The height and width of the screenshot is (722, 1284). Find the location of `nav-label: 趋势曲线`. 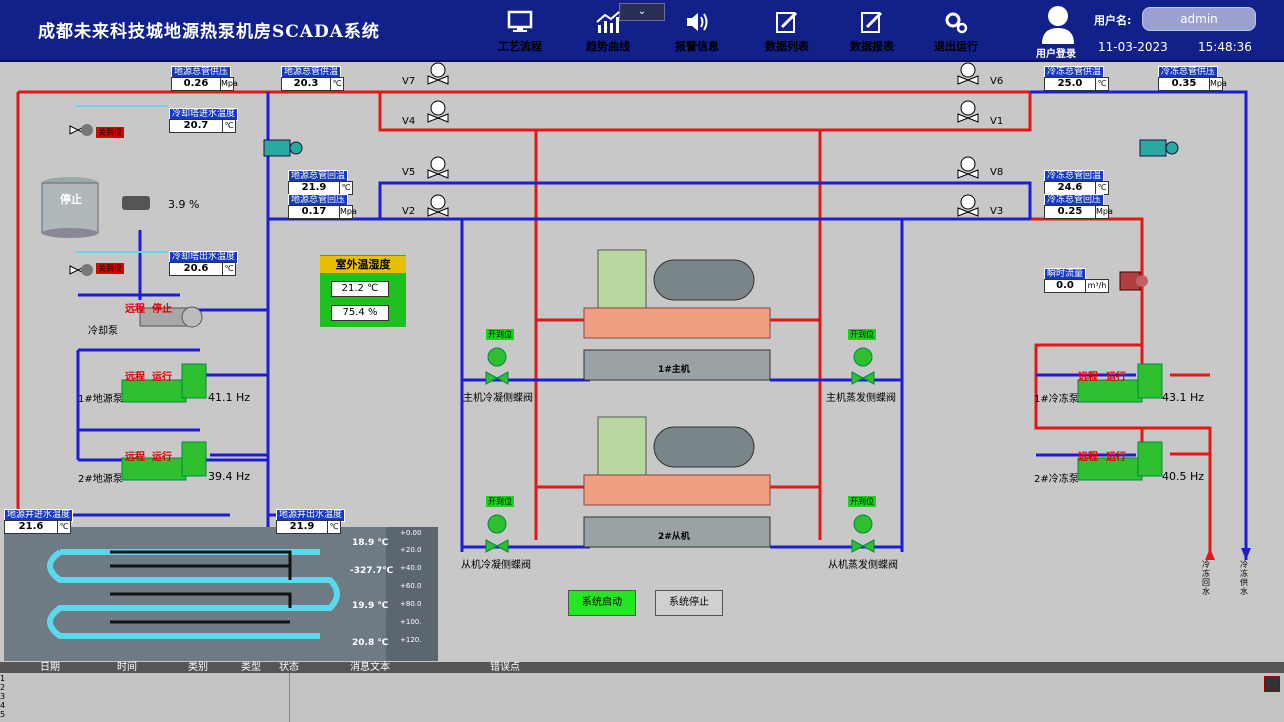

nav-label: 趋势曲线 is located at coordinates (608, 46).